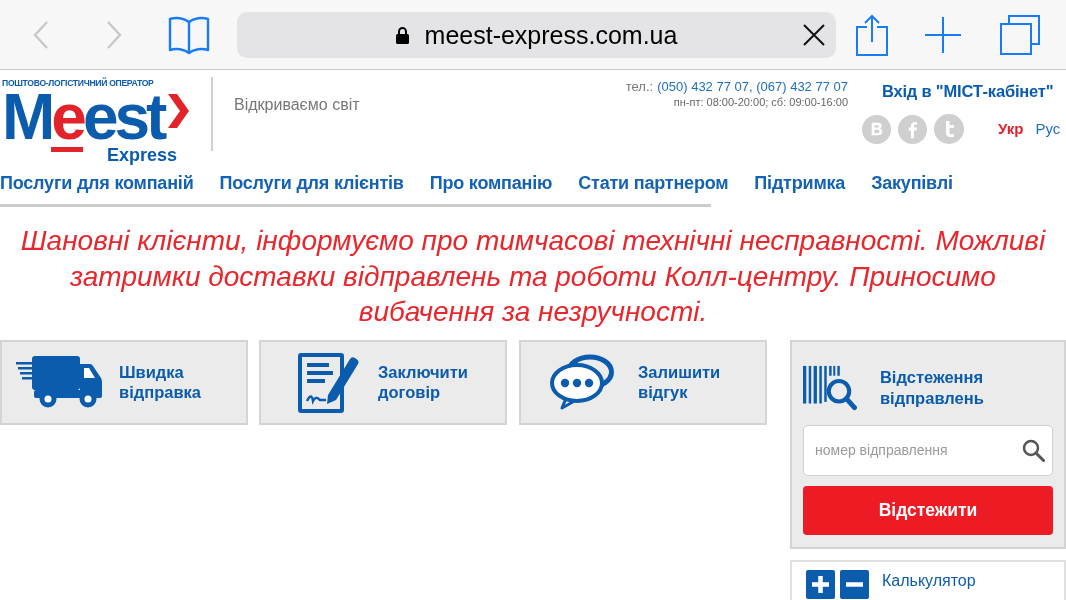 The height and width of the screenshot is (600, 1066). Describe the element at coordinates (178, 111) in the screenshot. I see `chevron-icon` at that location.